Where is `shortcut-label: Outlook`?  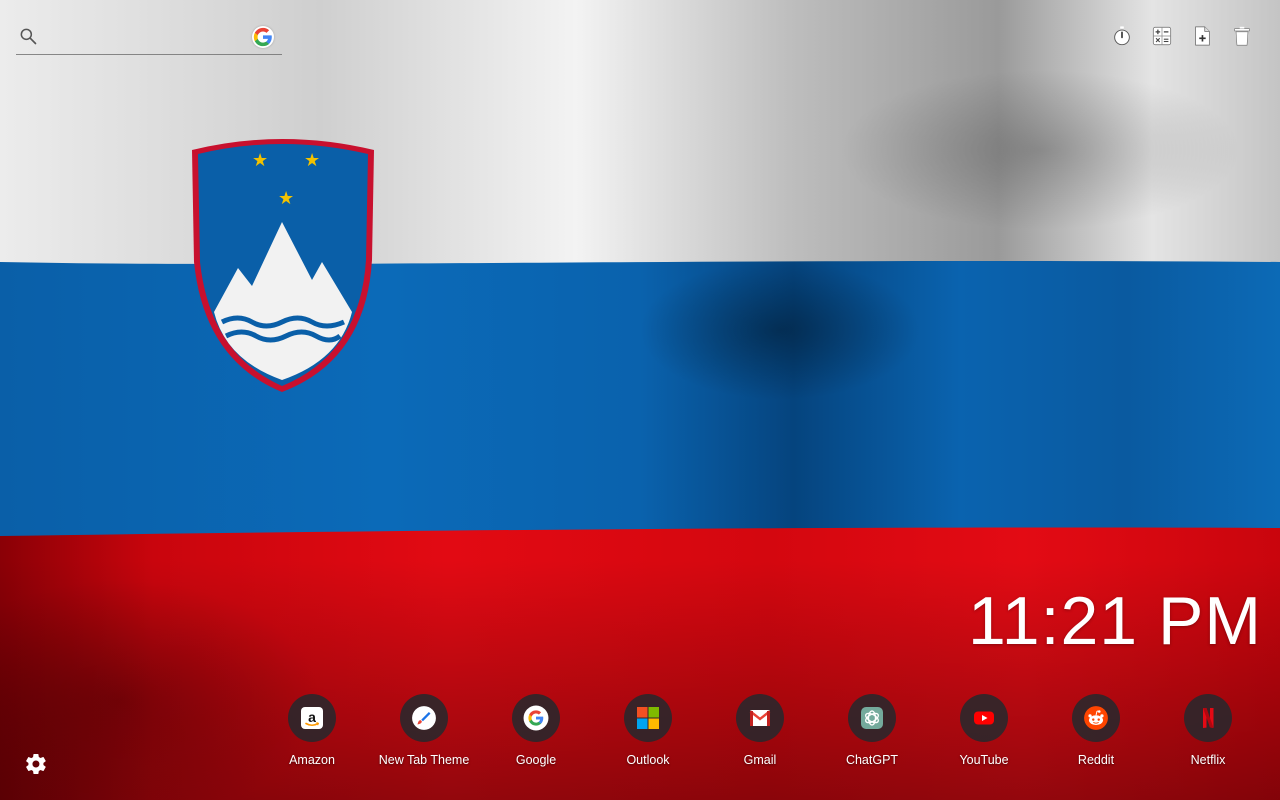
shortcut-label: Outlook is located at coordinates (648, 760).